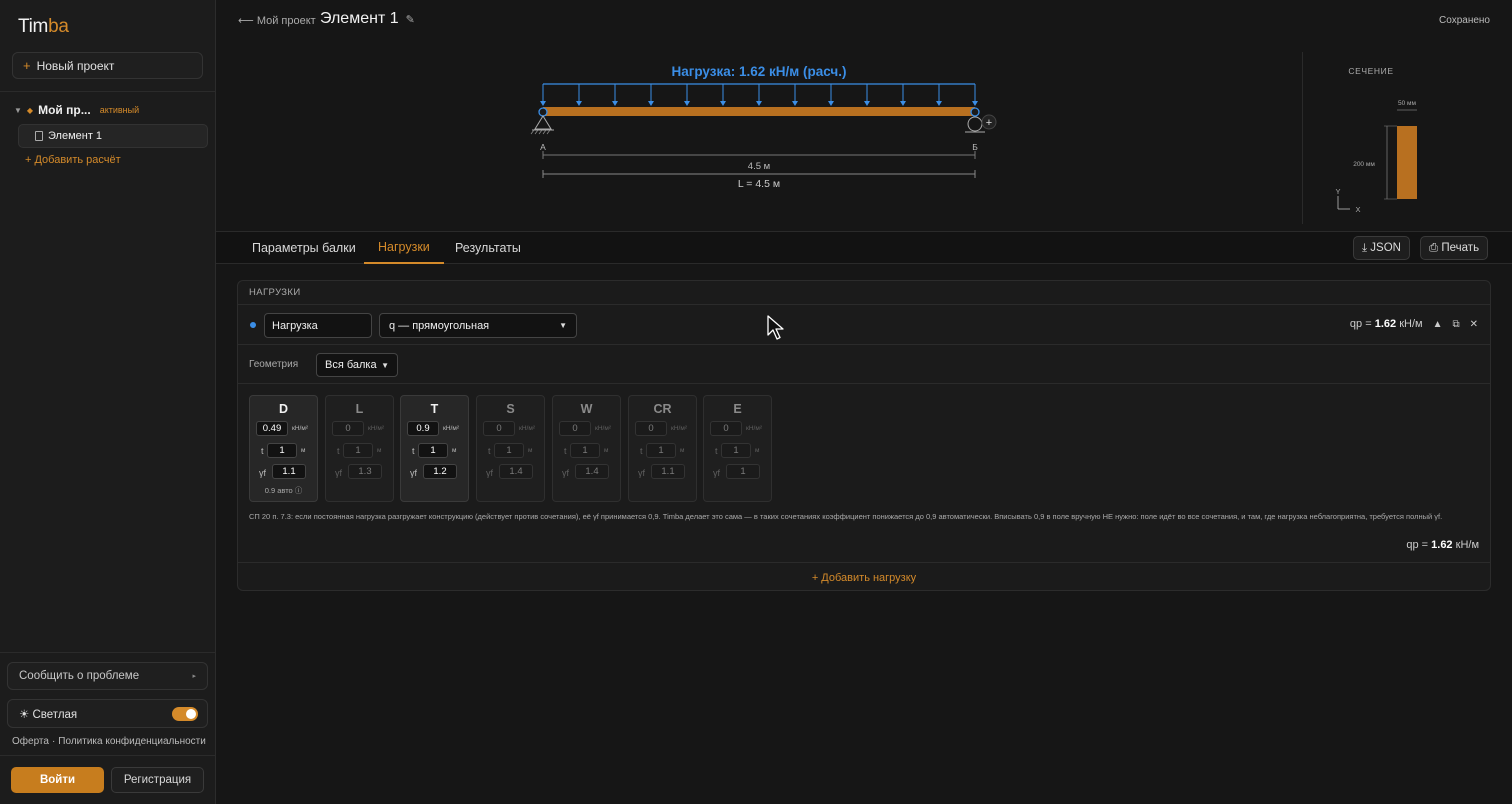 Image resolution: width=1512 pixels, height=804 pixels. Describe the element at coordinates (283, 490) in the screenshot. I see `auto-gf-hint: 0.9 авто ⓘ` at that location.